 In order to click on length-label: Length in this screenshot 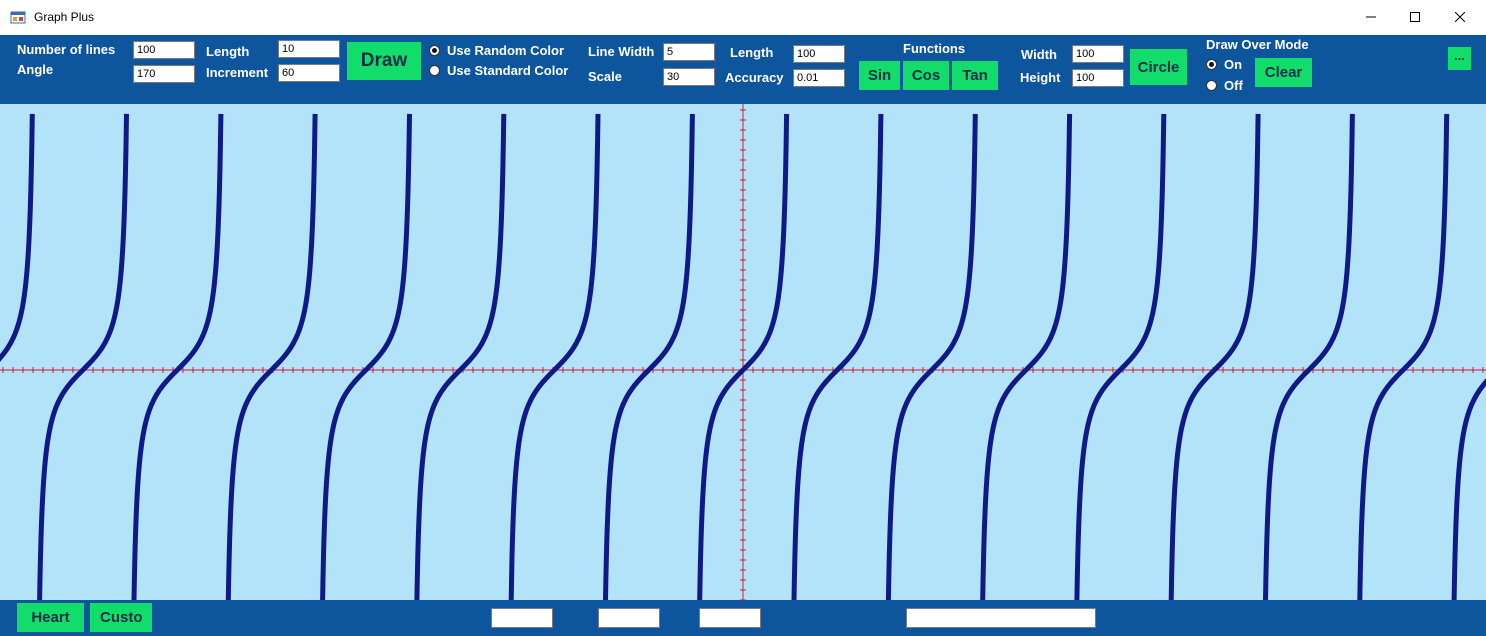, I will do `click(228, 51)`.